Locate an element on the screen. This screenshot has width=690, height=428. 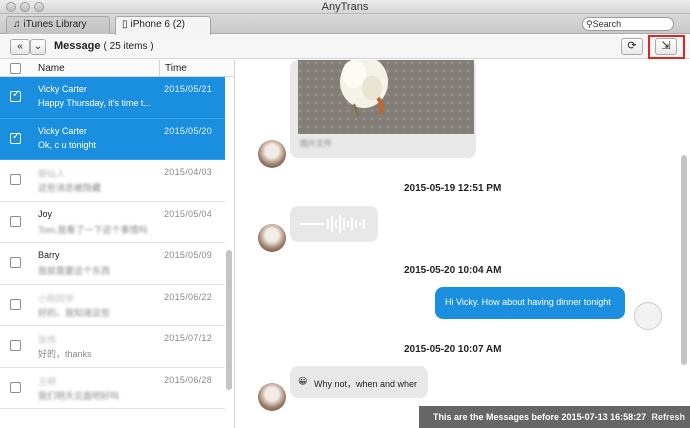
message-timestamp: 2015-05-20 10:04 AM is located at coordinates (453, 270).